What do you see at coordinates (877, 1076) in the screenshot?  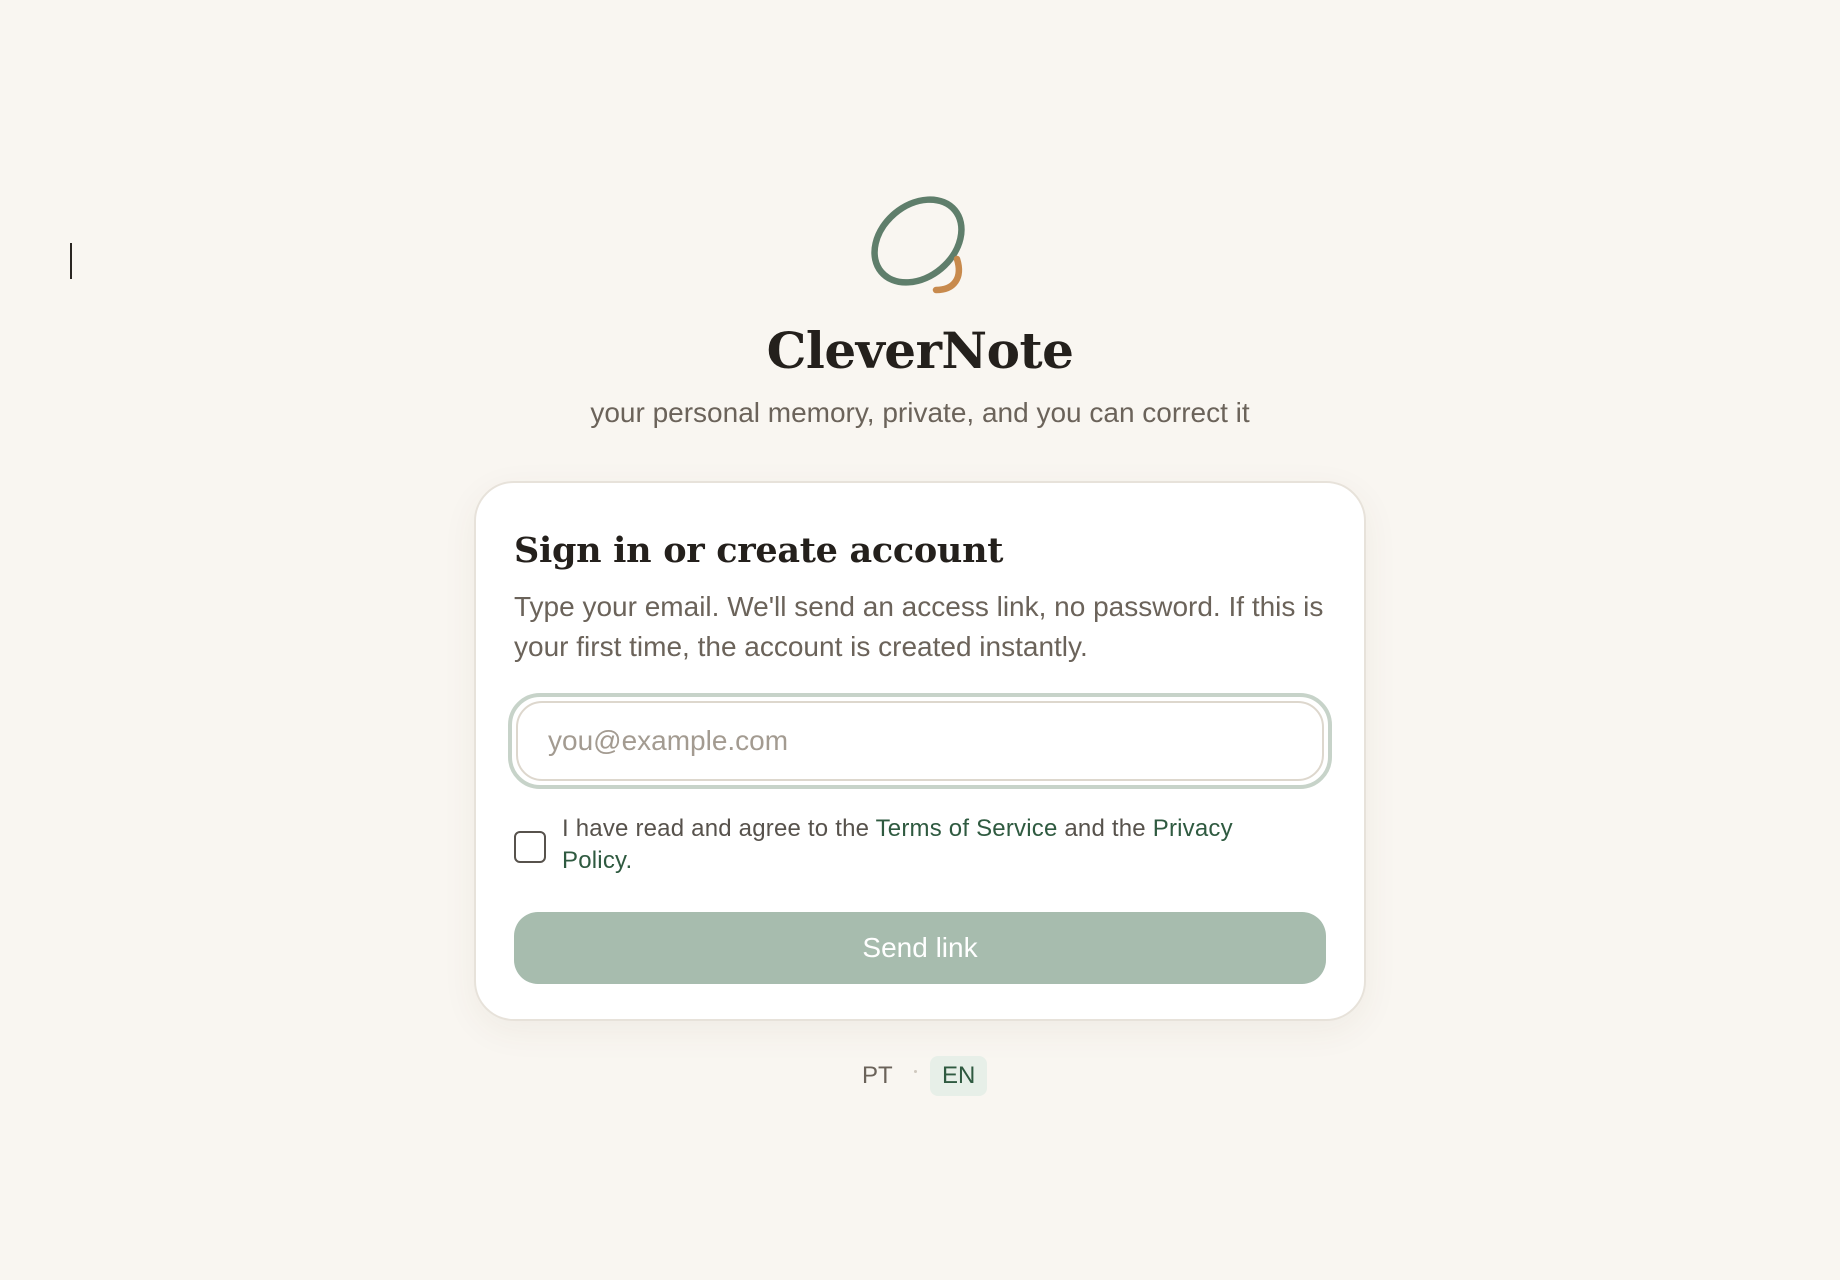 I see `language-option-pt: PT` at bounding box center [877, 1076].